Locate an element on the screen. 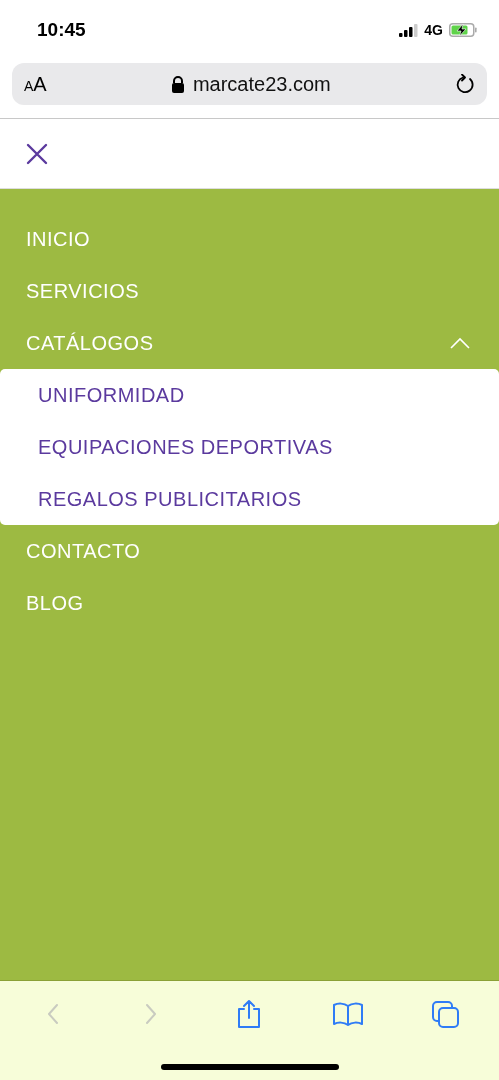  tabs-icon is located at coordinates (446, 1014).